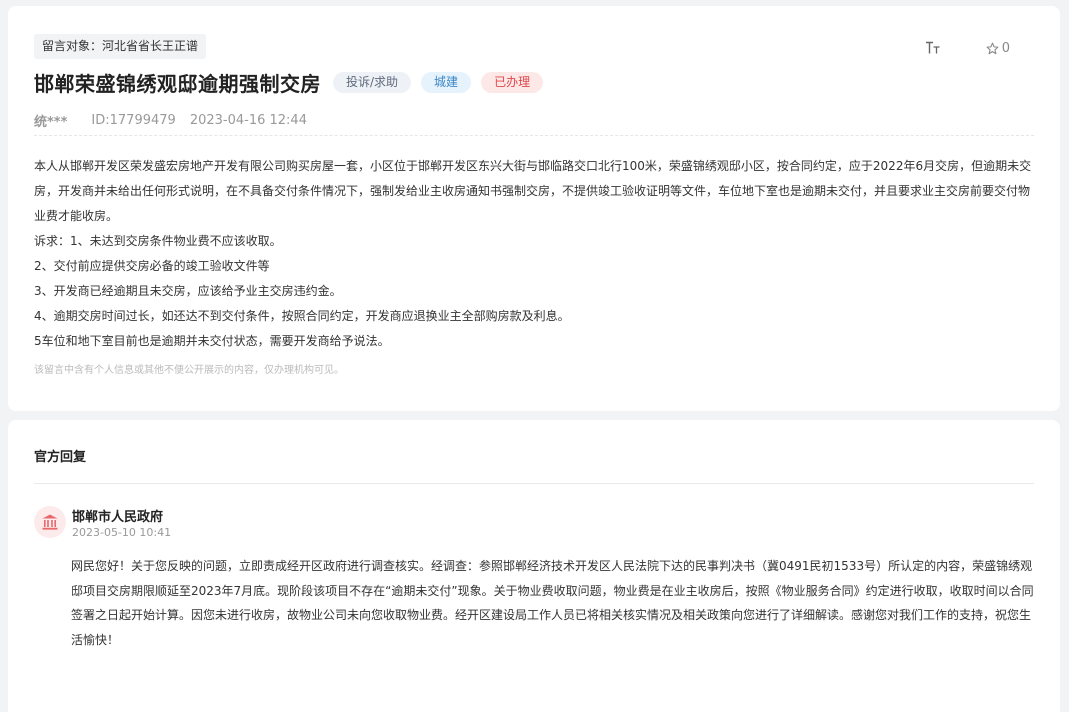 The height and width of the screenshot is (712, 1069). I want to click on message-toolbar: 0, so click(966, 48).